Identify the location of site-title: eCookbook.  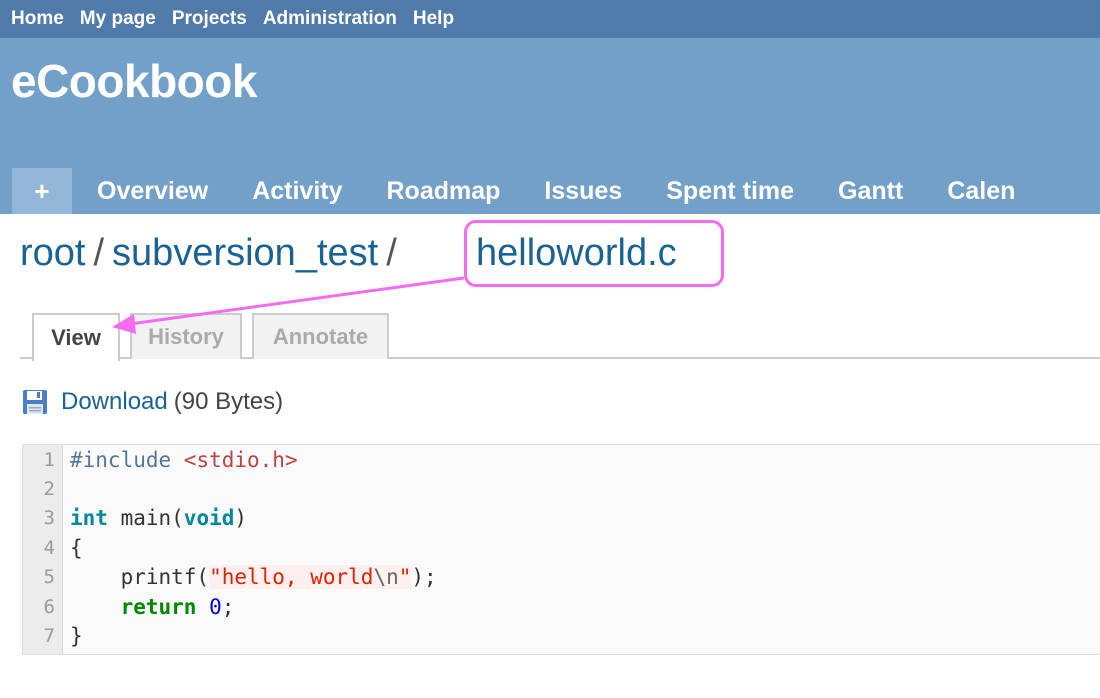
(134, 81).